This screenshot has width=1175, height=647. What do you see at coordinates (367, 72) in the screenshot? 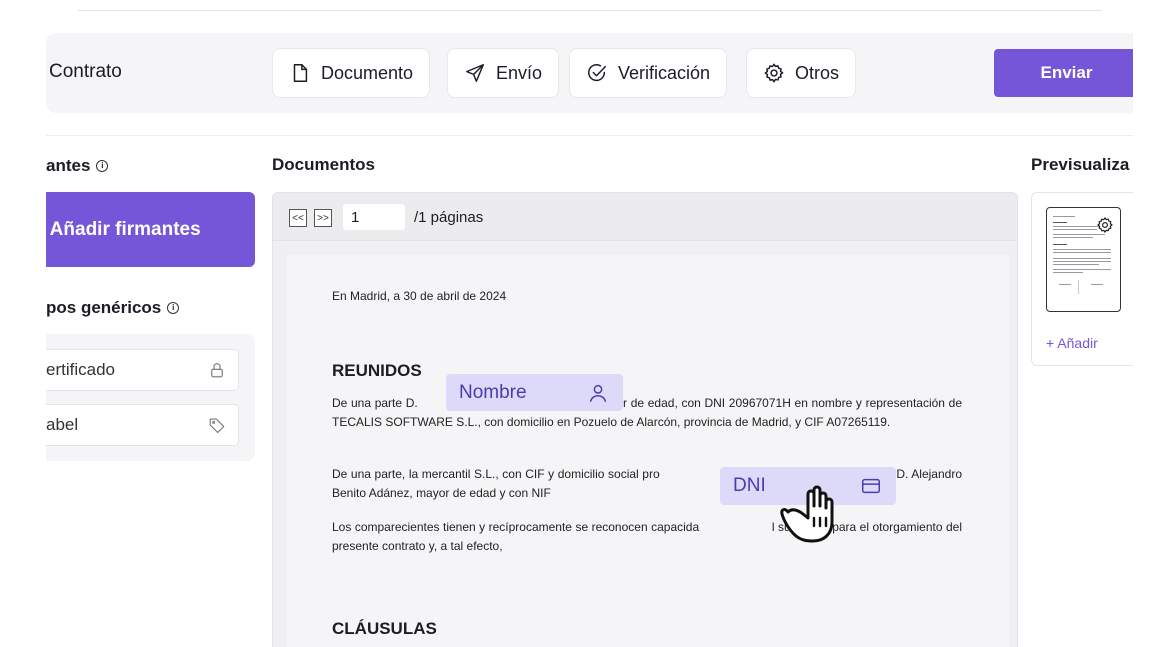
I see `tab-documento-label: Documento` at bounding box center [367, 72].